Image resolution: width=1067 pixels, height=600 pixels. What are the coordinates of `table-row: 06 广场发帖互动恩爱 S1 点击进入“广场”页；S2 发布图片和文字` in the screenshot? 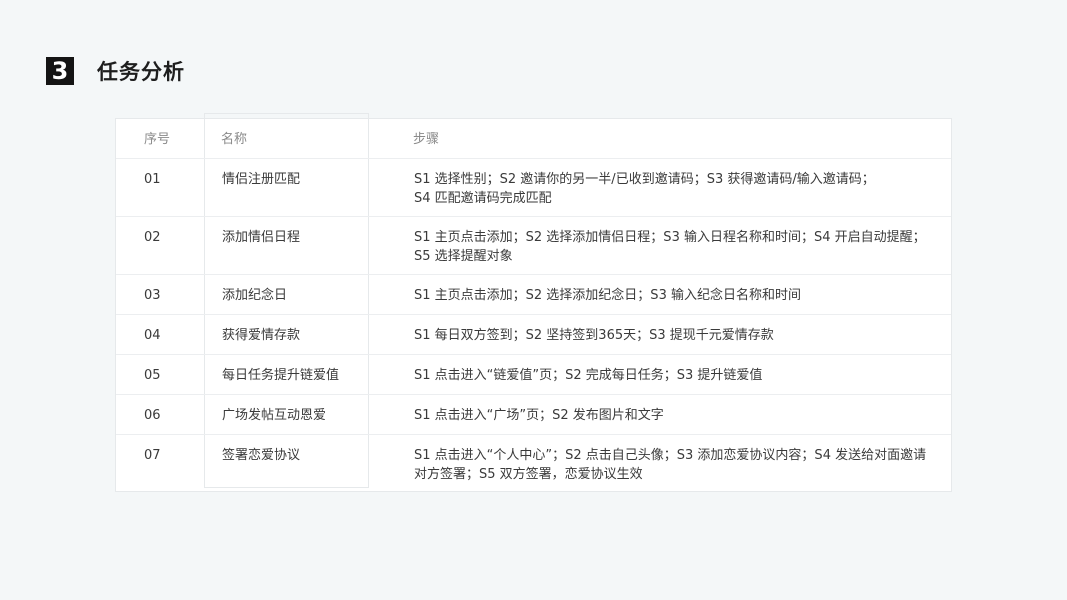 It's located at (533, 415).